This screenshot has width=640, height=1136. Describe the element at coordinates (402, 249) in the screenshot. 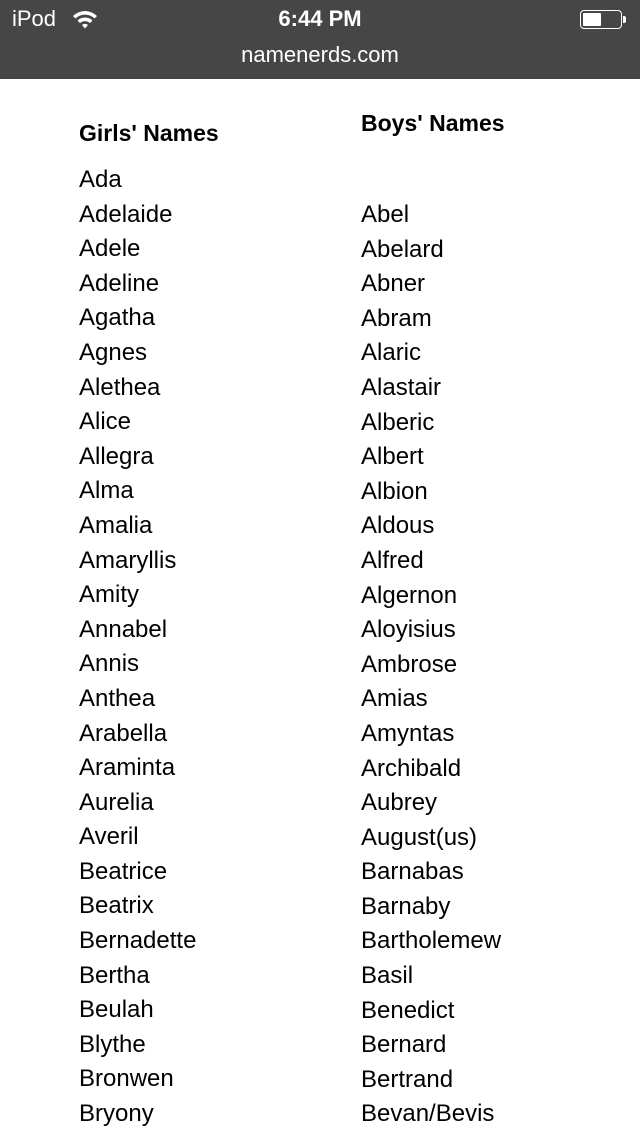

I see `name-list-item: Abelard` at that location.